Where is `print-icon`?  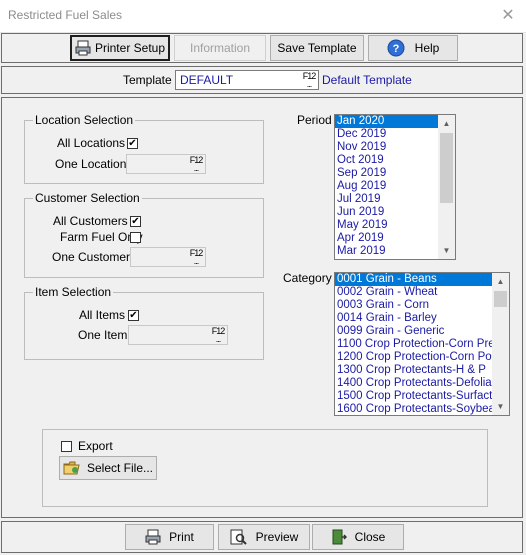 print-icon is located at coordinates (153, 537).